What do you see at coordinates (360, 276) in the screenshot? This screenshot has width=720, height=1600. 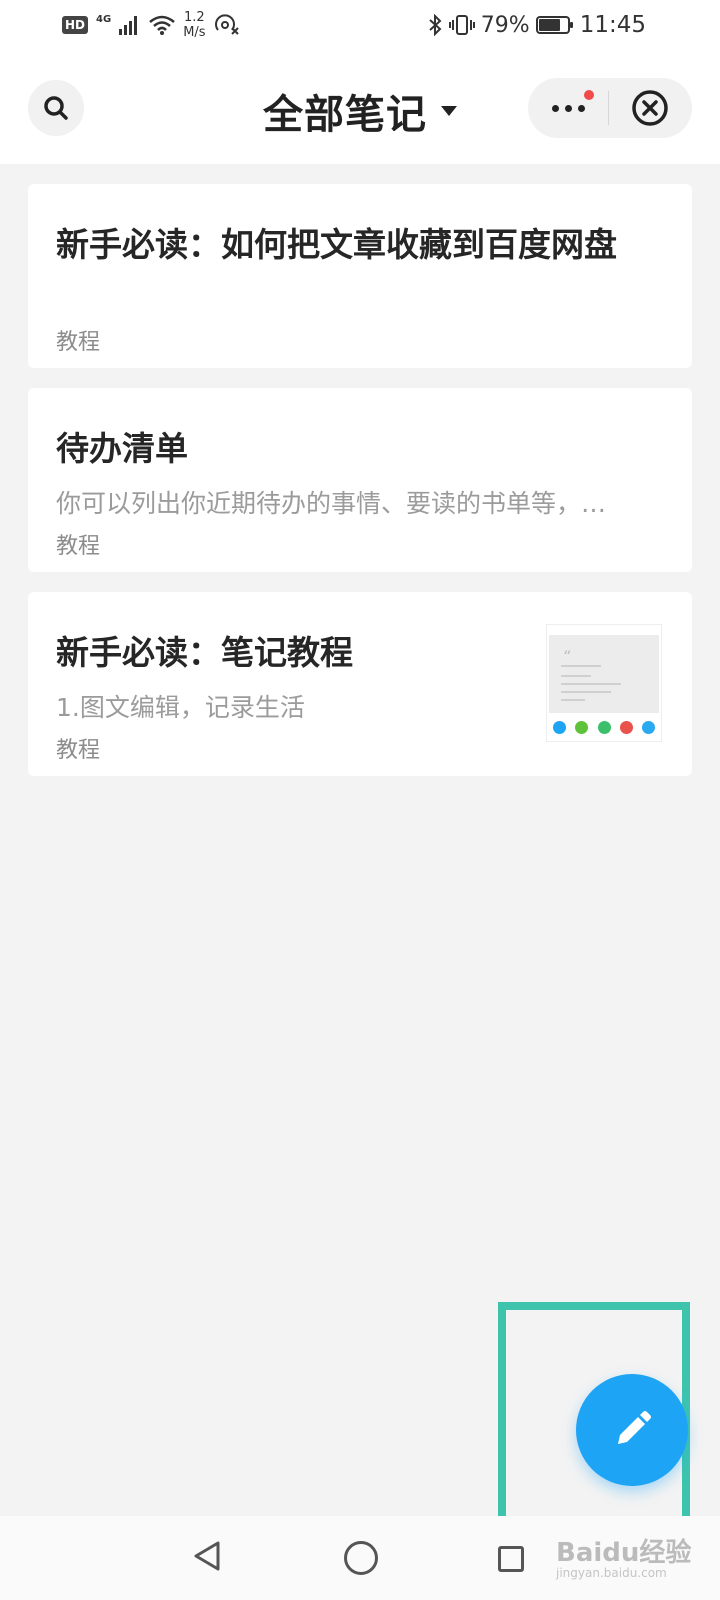 I see `note-card: 新手必读：如何把文章收藏到百度网盘 教程` at bounding box center [360, 276].